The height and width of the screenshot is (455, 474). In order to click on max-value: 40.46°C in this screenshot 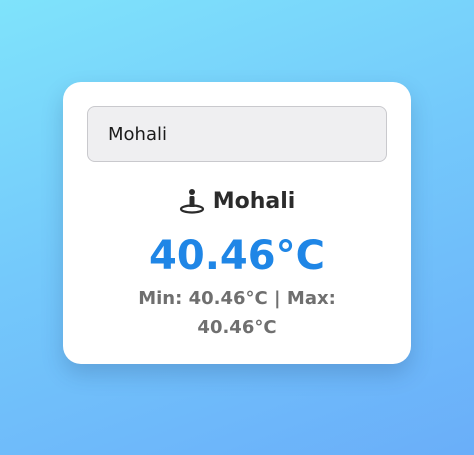, I will do `click(237, 327)`.